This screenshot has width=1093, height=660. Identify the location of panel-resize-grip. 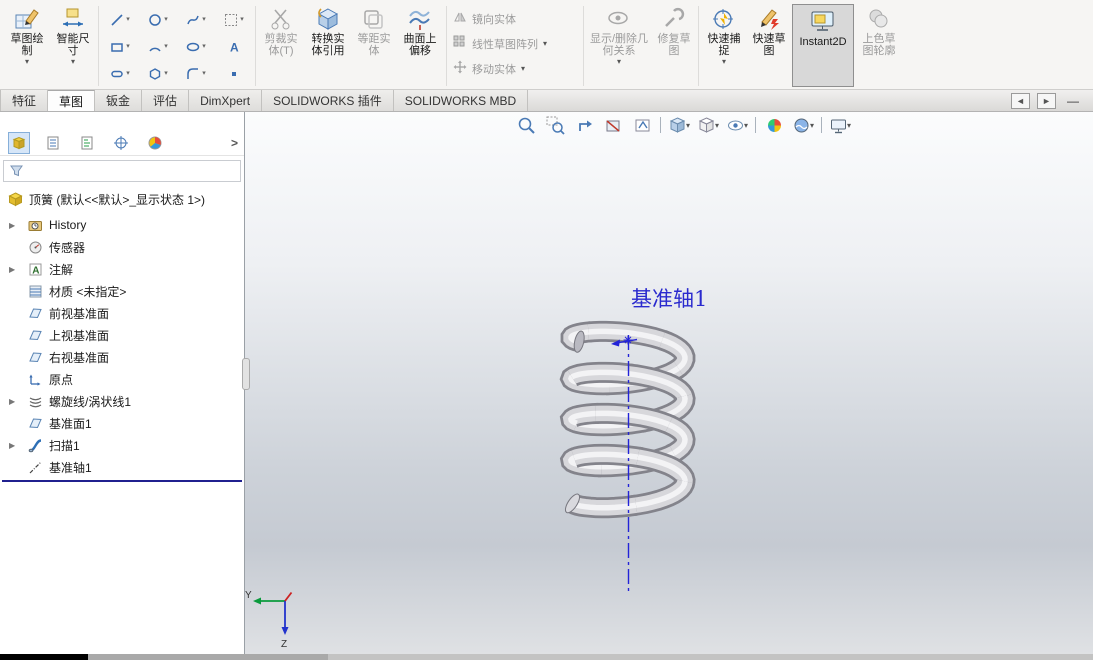
(246, 374).